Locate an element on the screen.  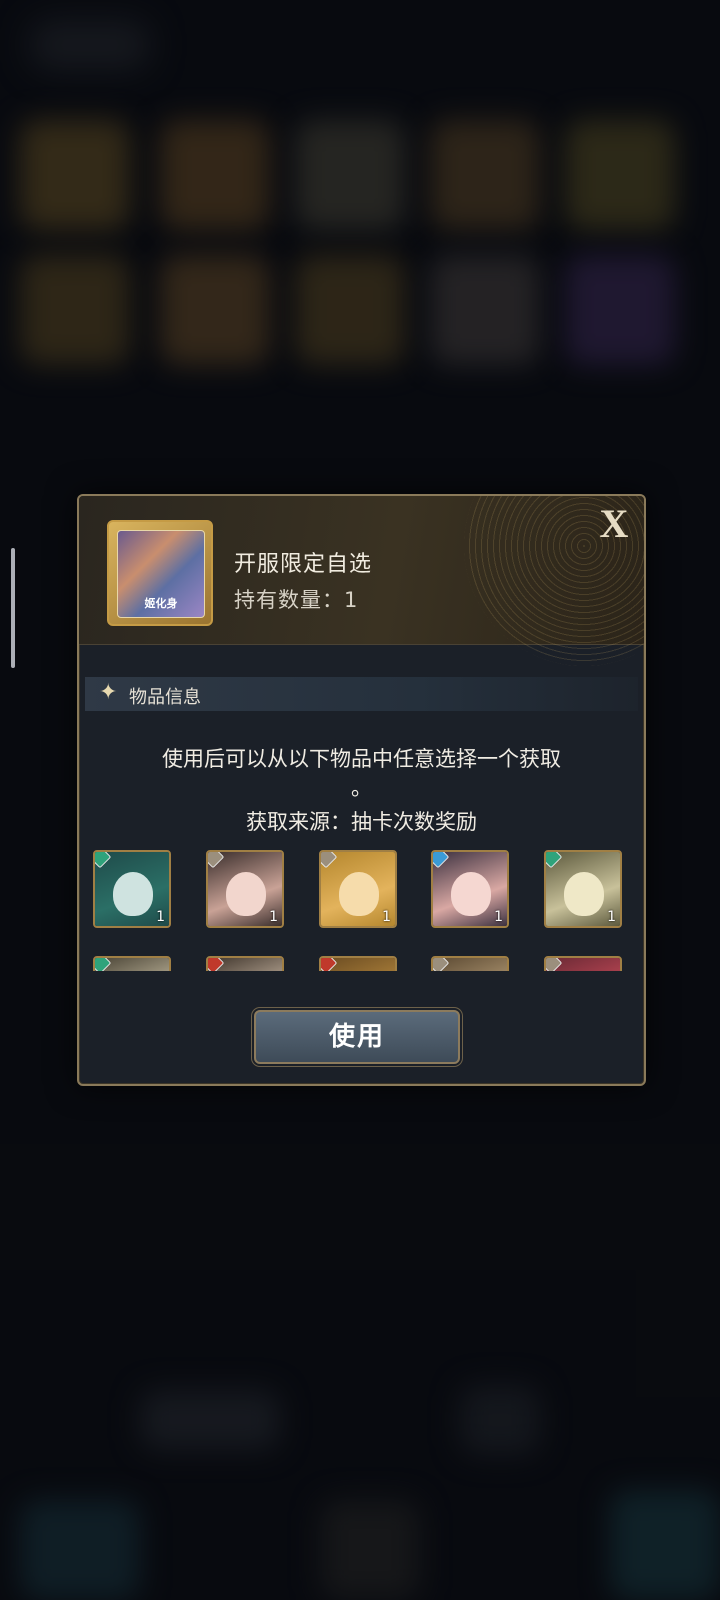
close-button: X is located at coordinates (614, 524).